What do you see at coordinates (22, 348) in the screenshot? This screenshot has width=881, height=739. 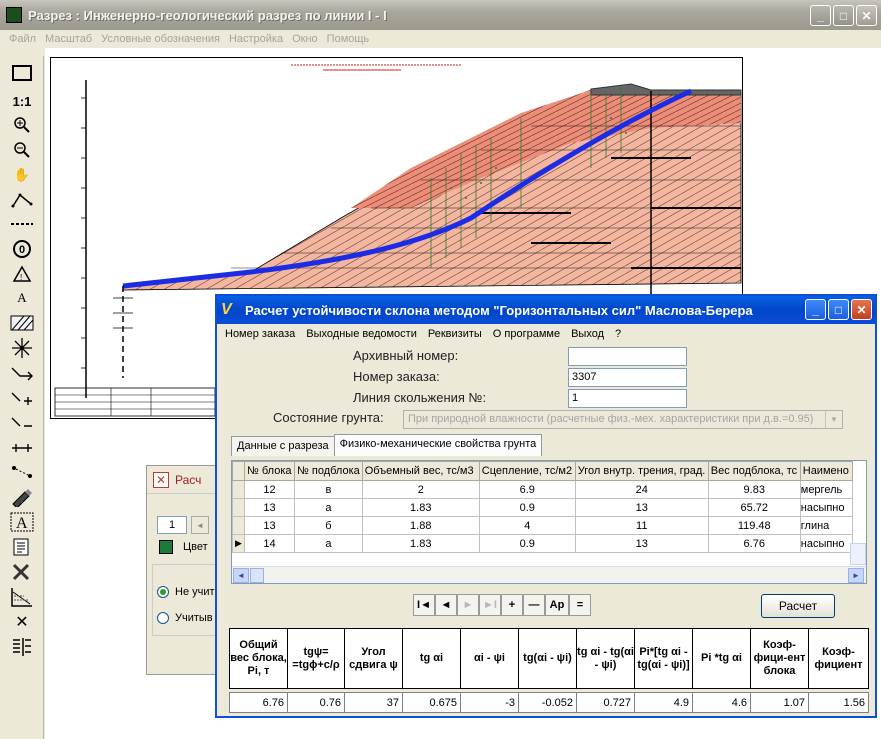 I see `snap-cross-icon` at bounding box center [22, 348].